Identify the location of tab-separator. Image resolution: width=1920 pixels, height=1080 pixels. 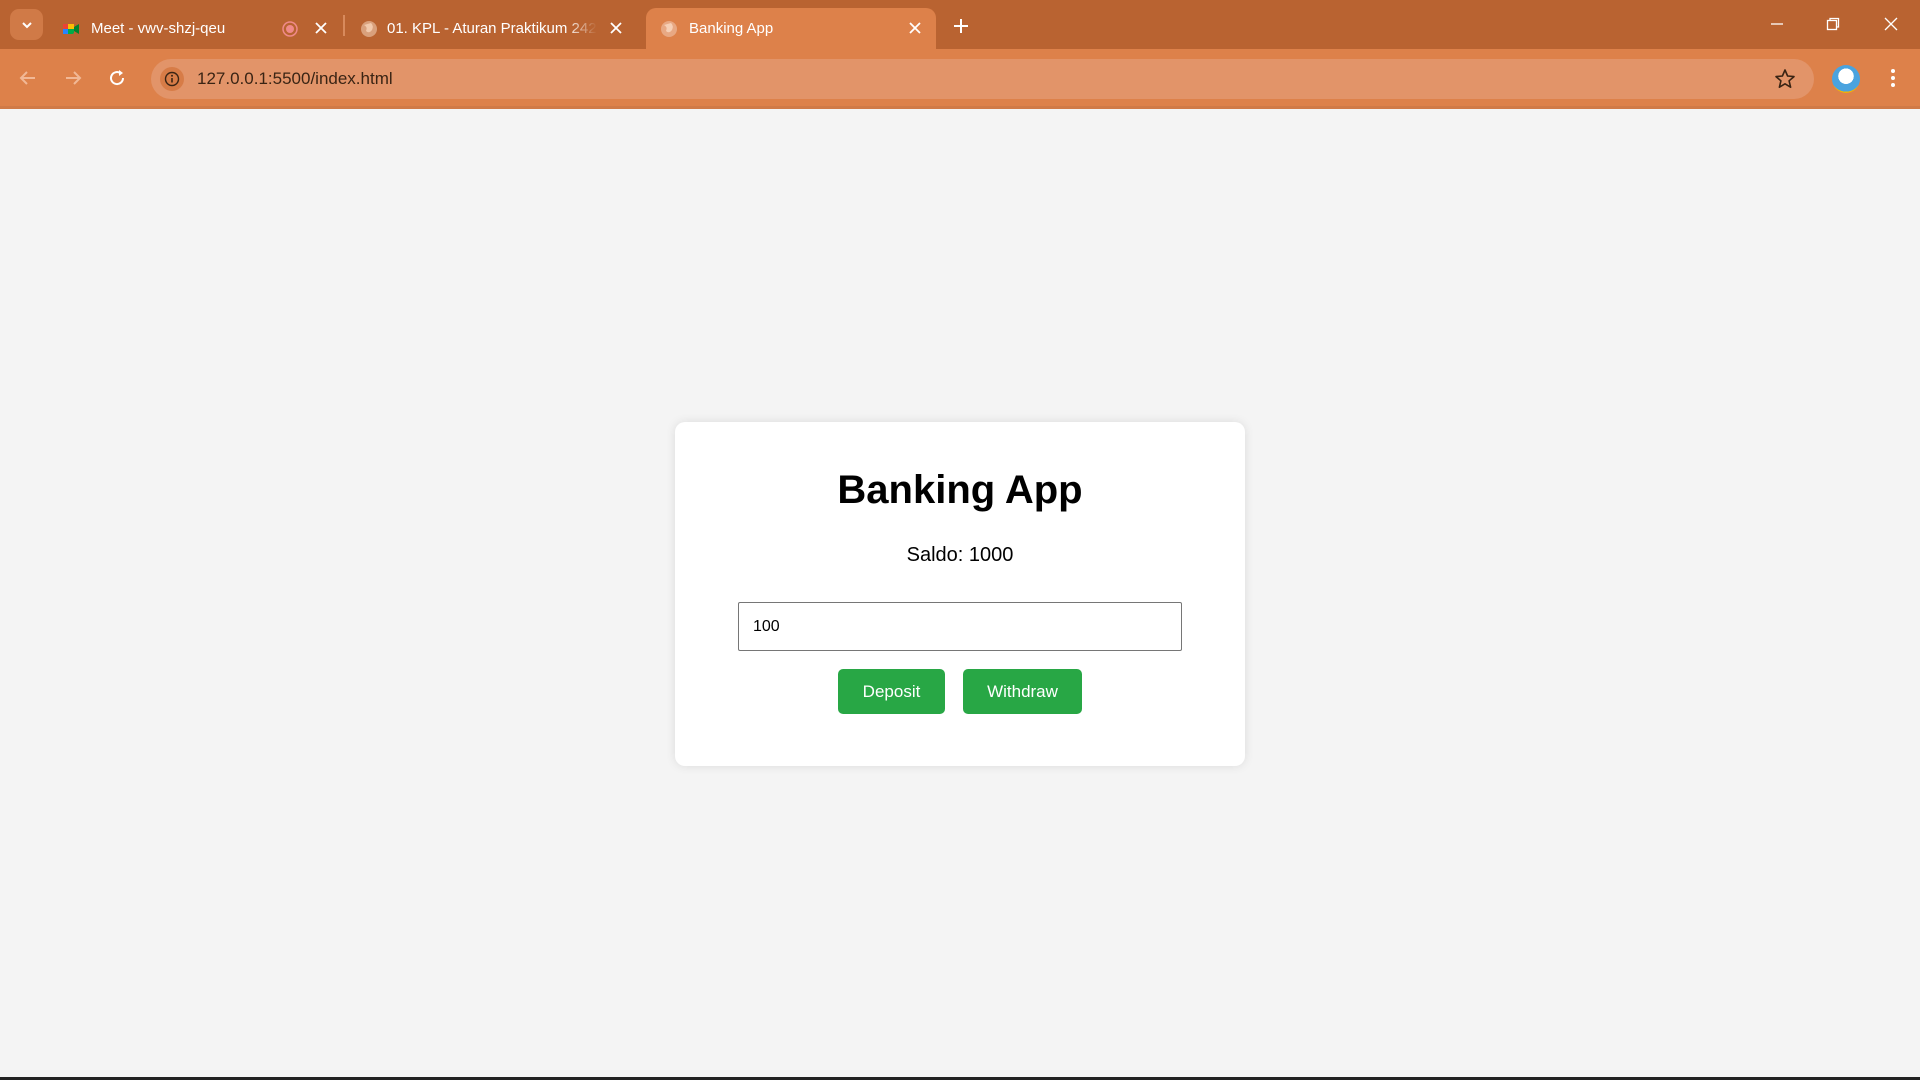
(344, 25).